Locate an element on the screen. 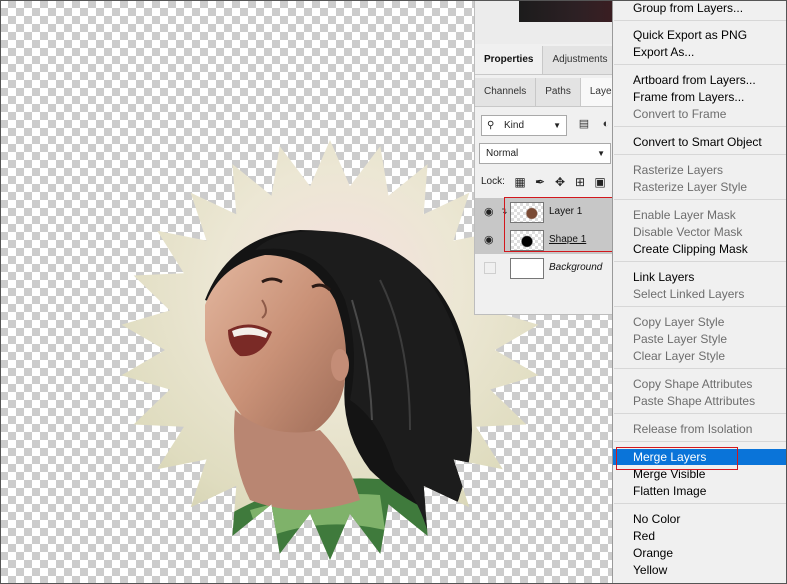 The width and height of the screenshot is (787, 584). menu-item-orange: Orange is located at coordinates (708, 553).